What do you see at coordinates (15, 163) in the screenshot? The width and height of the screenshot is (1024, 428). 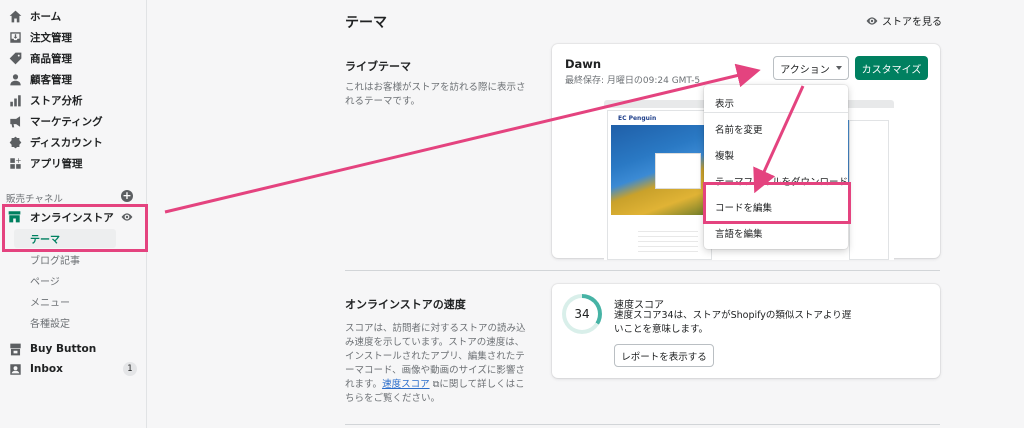 I see `apps-icon` at bounding box center [15, 163].